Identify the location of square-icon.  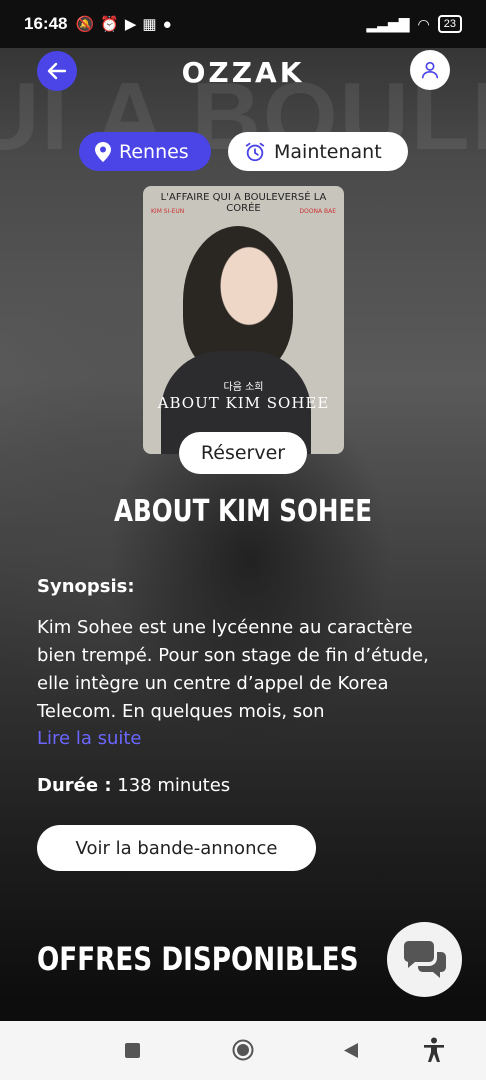
(132, 1050).